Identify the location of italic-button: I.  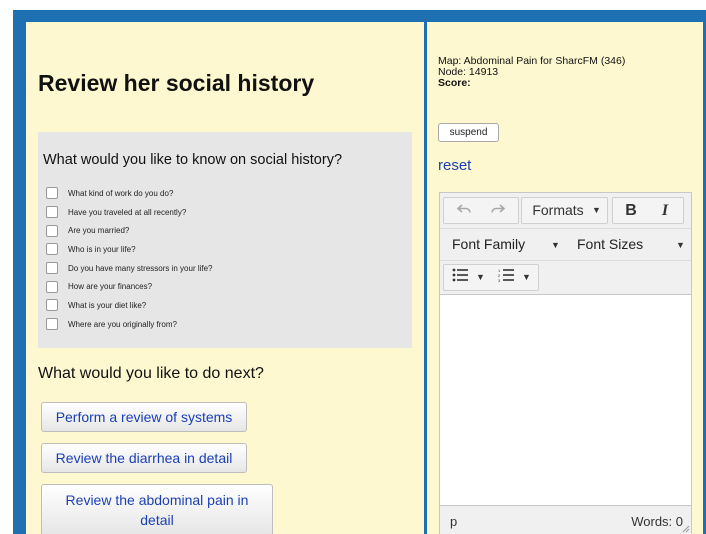
(665, 210).